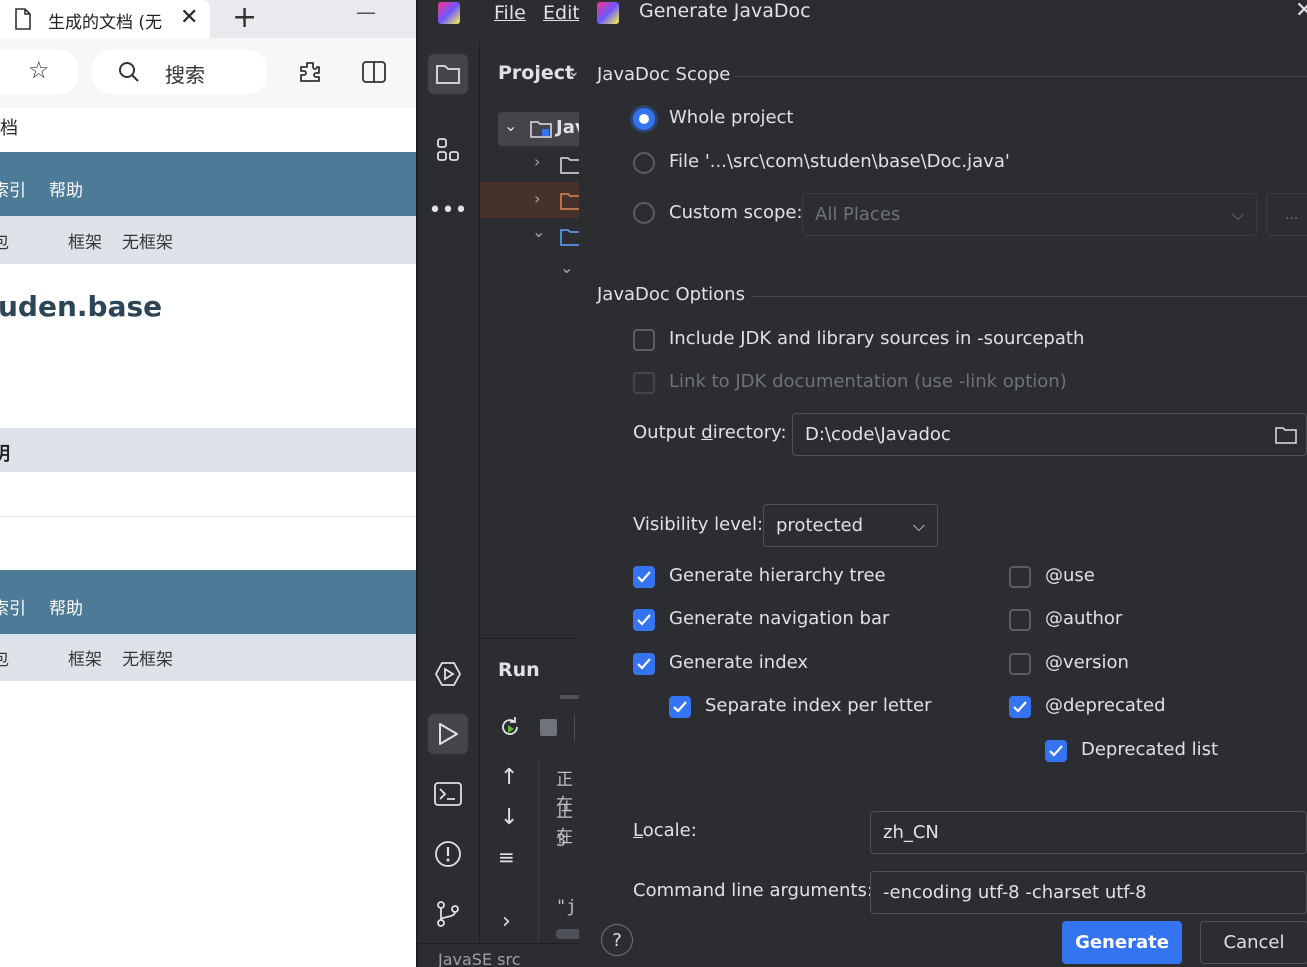 This screenshot has height=967, width=1307. I want to click on divider, so click(208, 516).